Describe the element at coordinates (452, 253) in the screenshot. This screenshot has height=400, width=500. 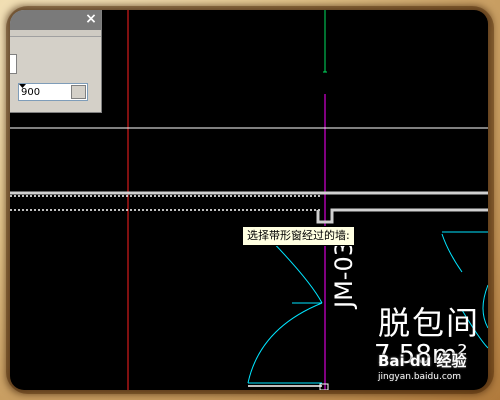
I see `right-arc-upper` at that location.